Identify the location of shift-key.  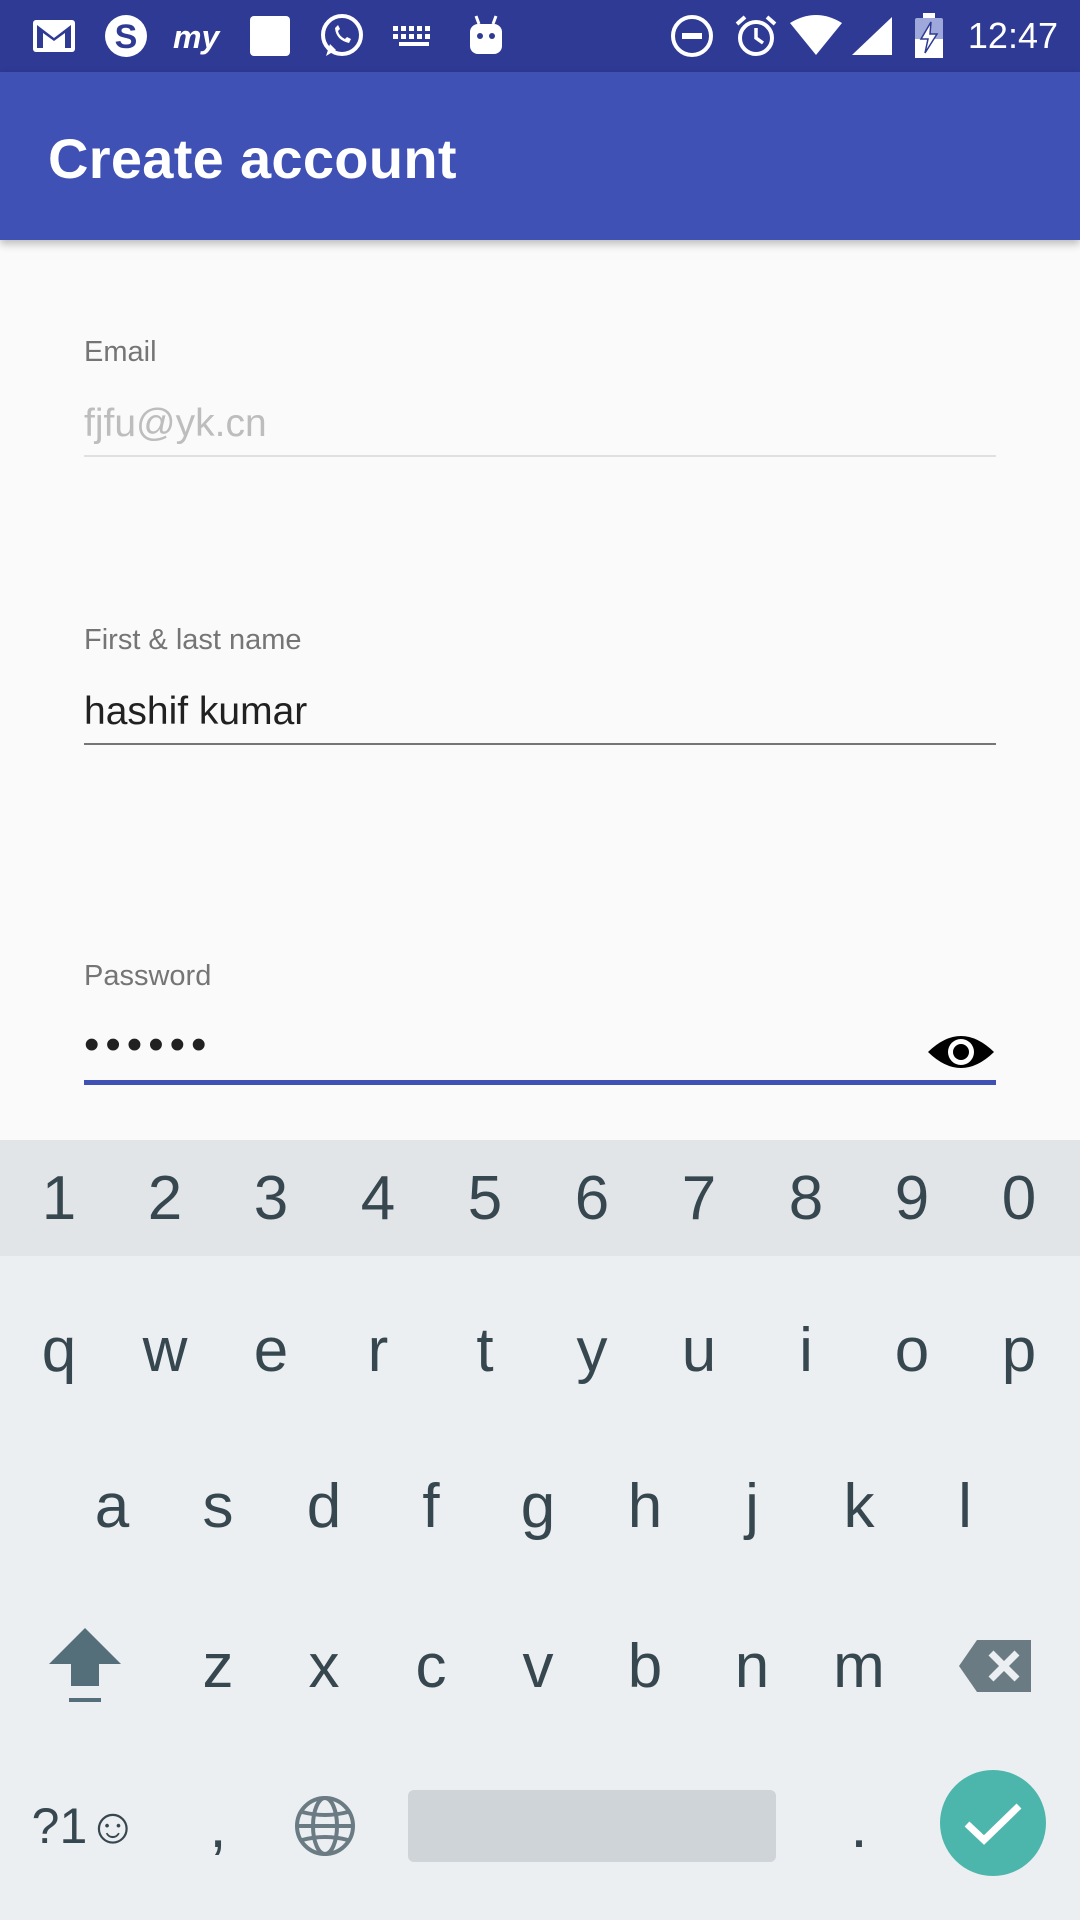
(85, 1666).